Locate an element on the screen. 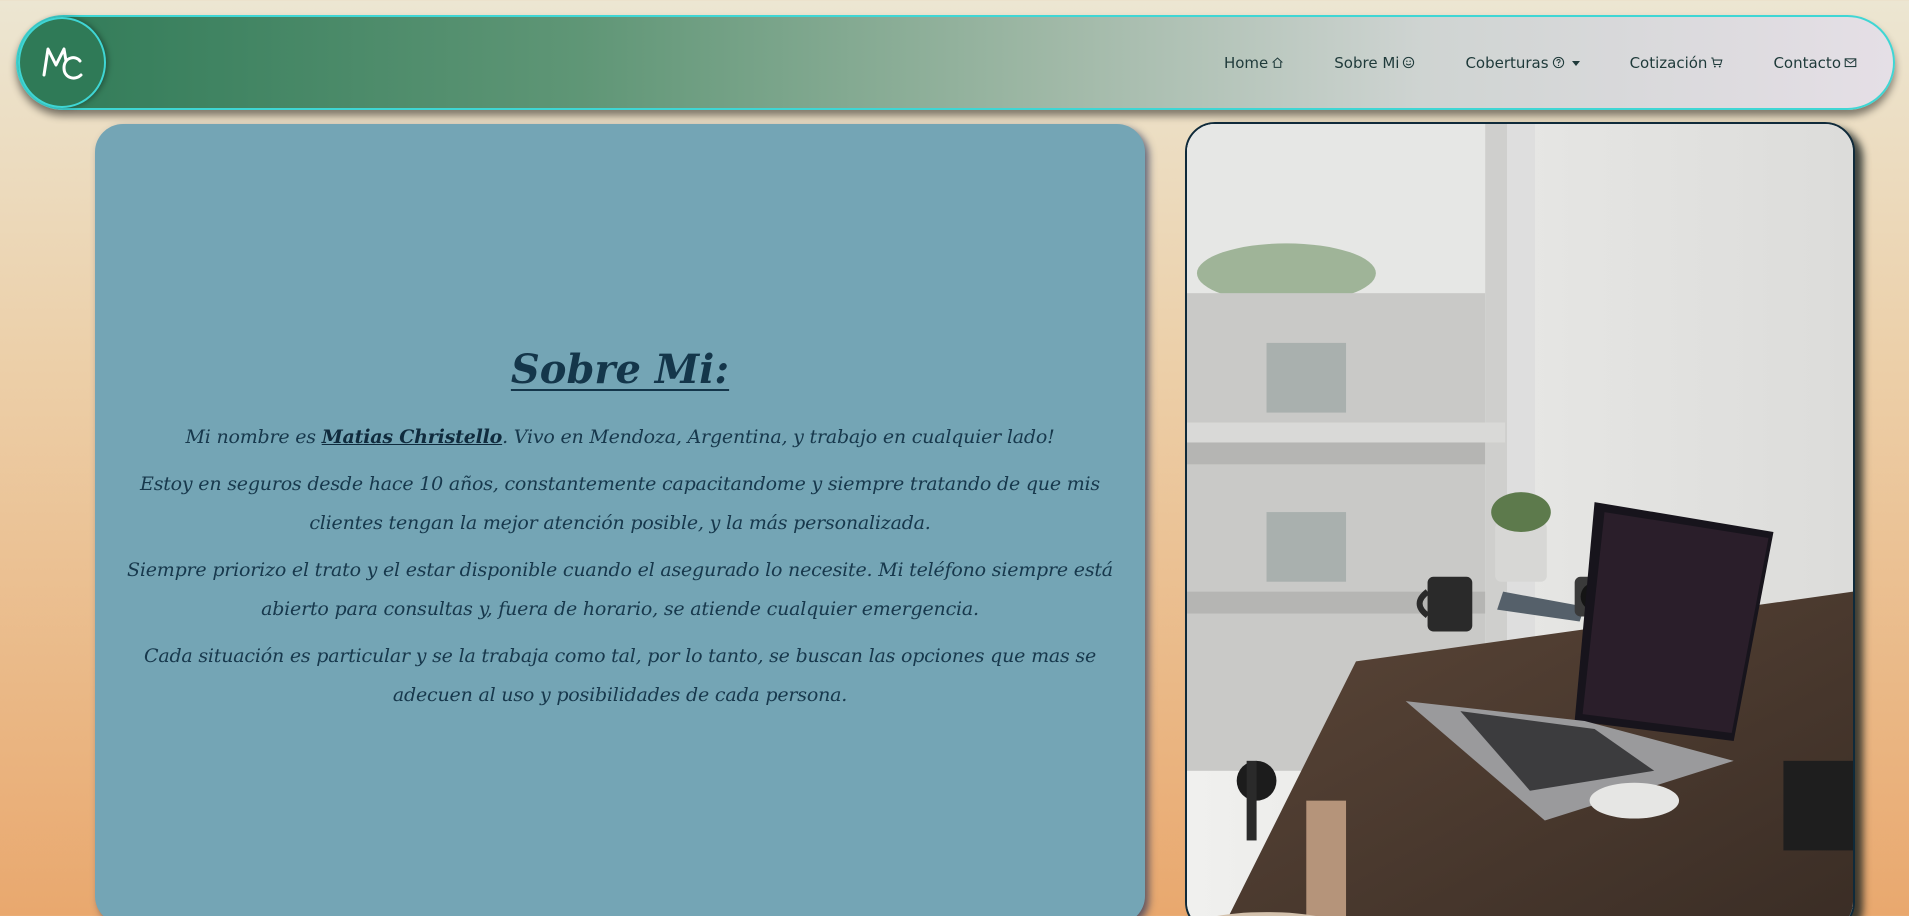  nav-coberturas-label: Coberturas is located at coordinates (1507, 62).